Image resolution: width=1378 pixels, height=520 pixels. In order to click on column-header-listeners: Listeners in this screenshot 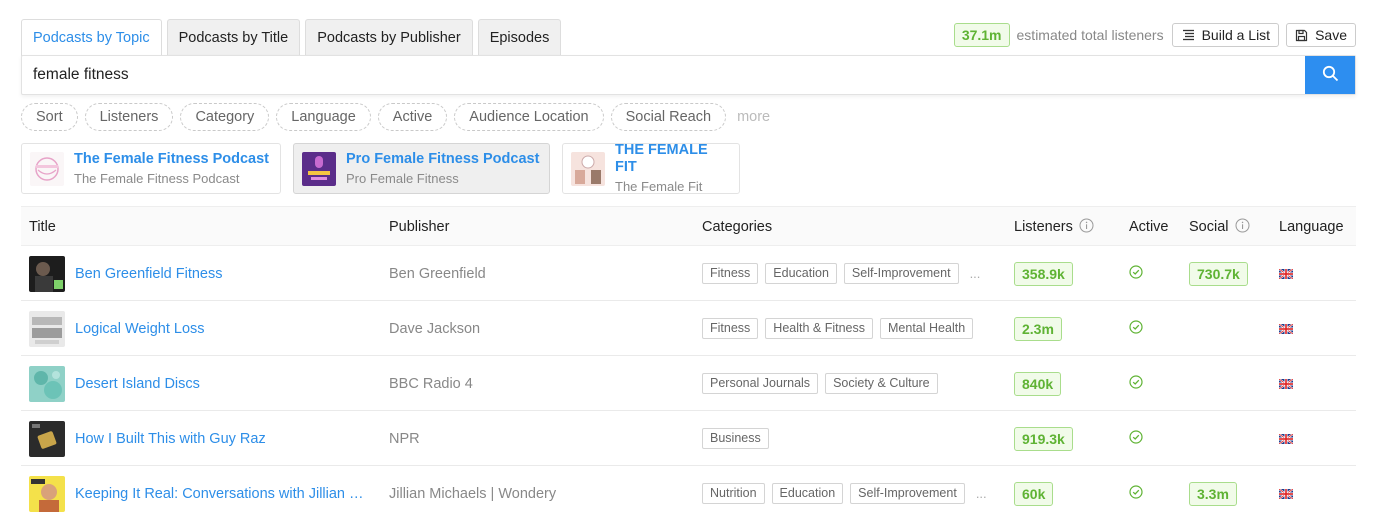, I will do `click(1054, 227)`.